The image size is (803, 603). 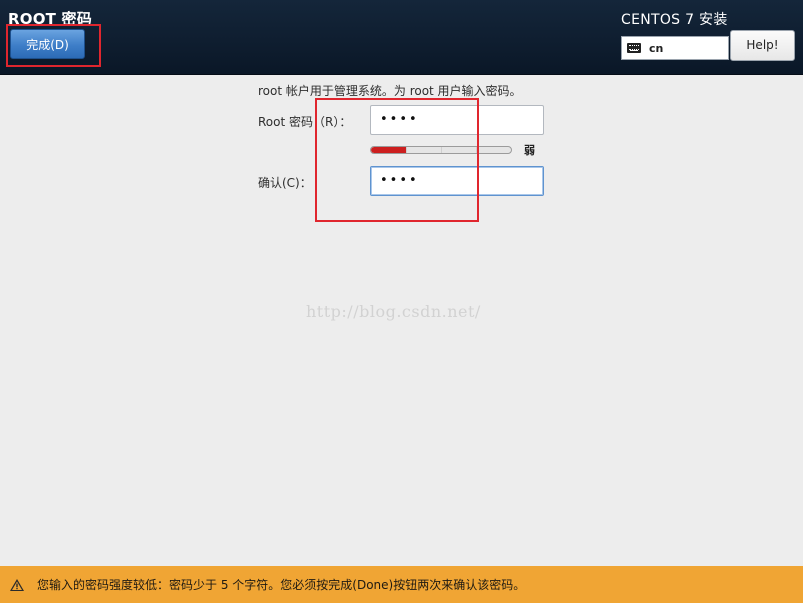 I want to click on keyboard-layout-label: cn, so click(x=656, y=48).